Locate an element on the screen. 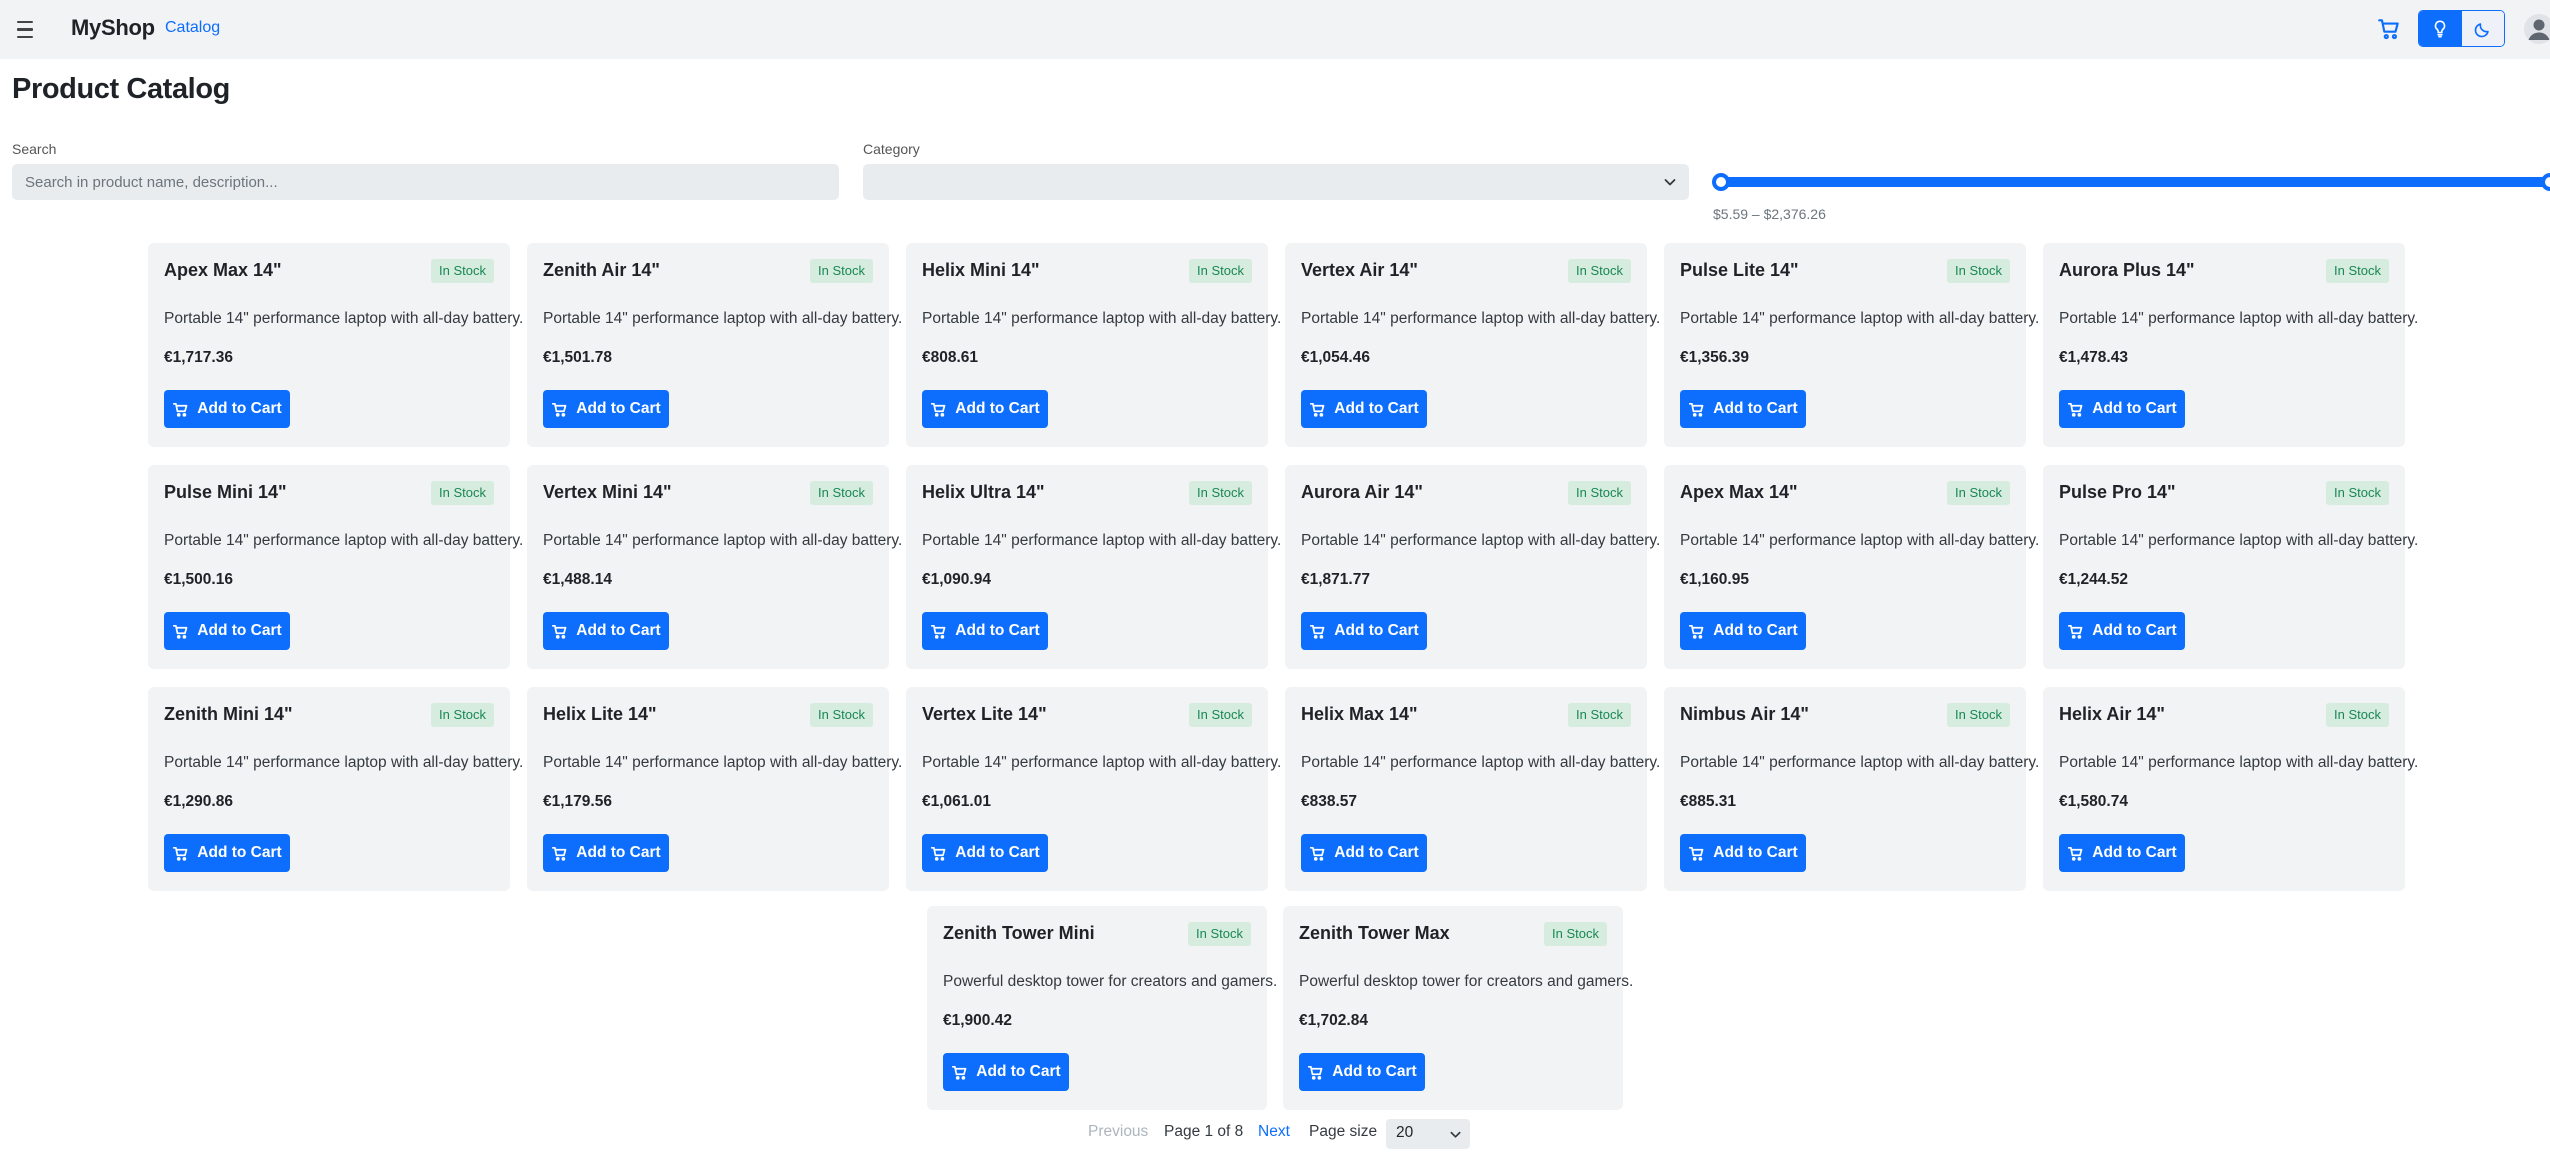 Image resolution: width=2550 pixels, height=1153 pixels. product-price: €1,580.74 is located at coordinates (2093, 801).